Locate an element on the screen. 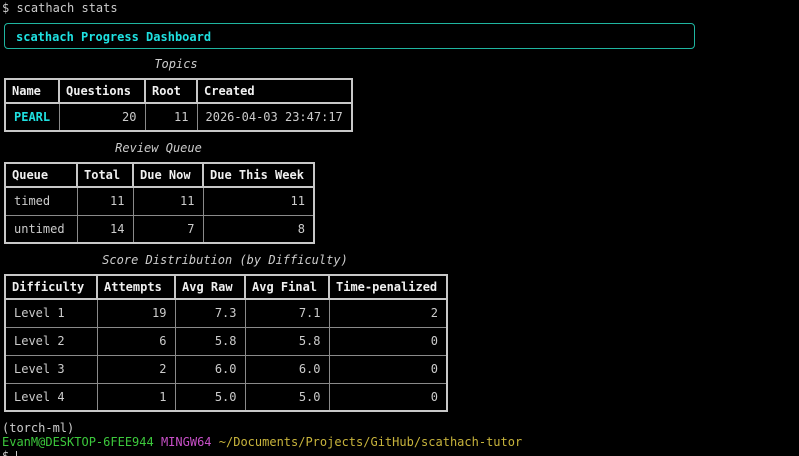 The width and height of the screenshot is (799, 456). column-header-root: Root is located at coordinates (171, 91).